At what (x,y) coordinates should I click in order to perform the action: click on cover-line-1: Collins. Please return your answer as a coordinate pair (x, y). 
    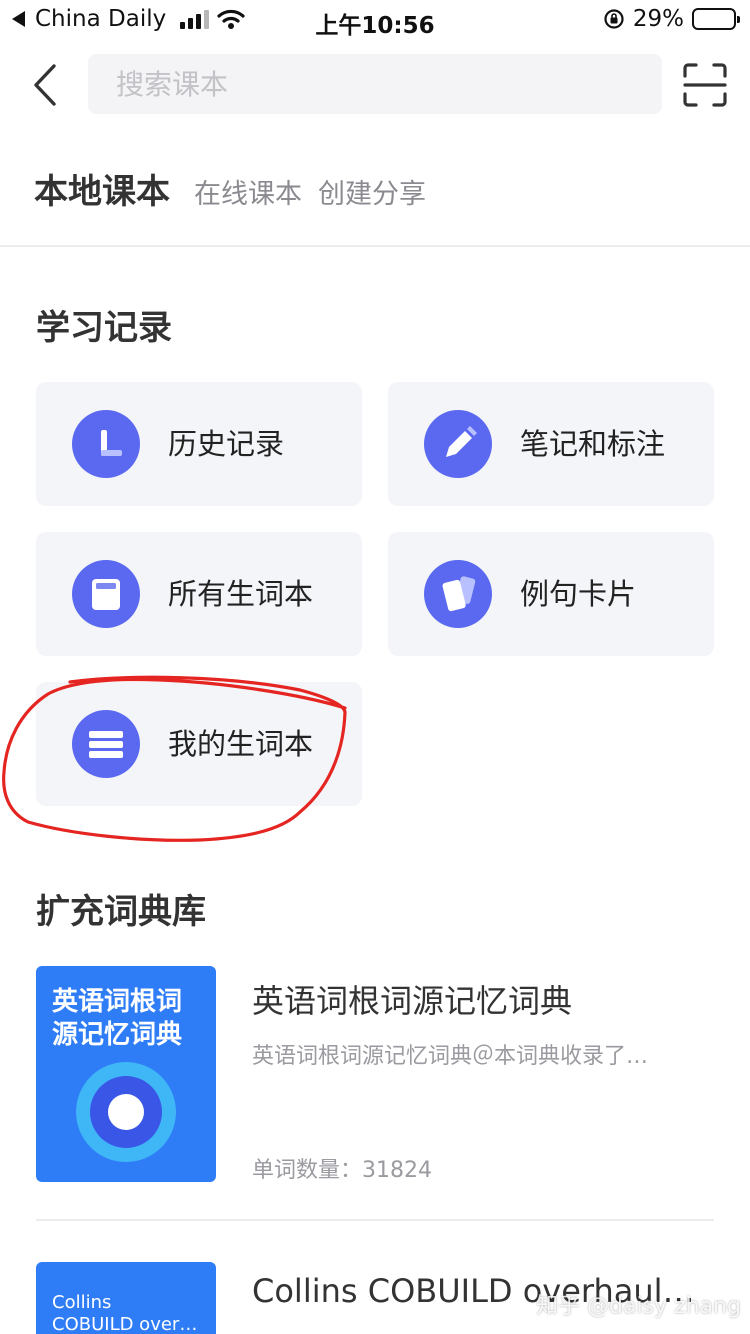
    Looking at the image, I should click on (82, 1302).